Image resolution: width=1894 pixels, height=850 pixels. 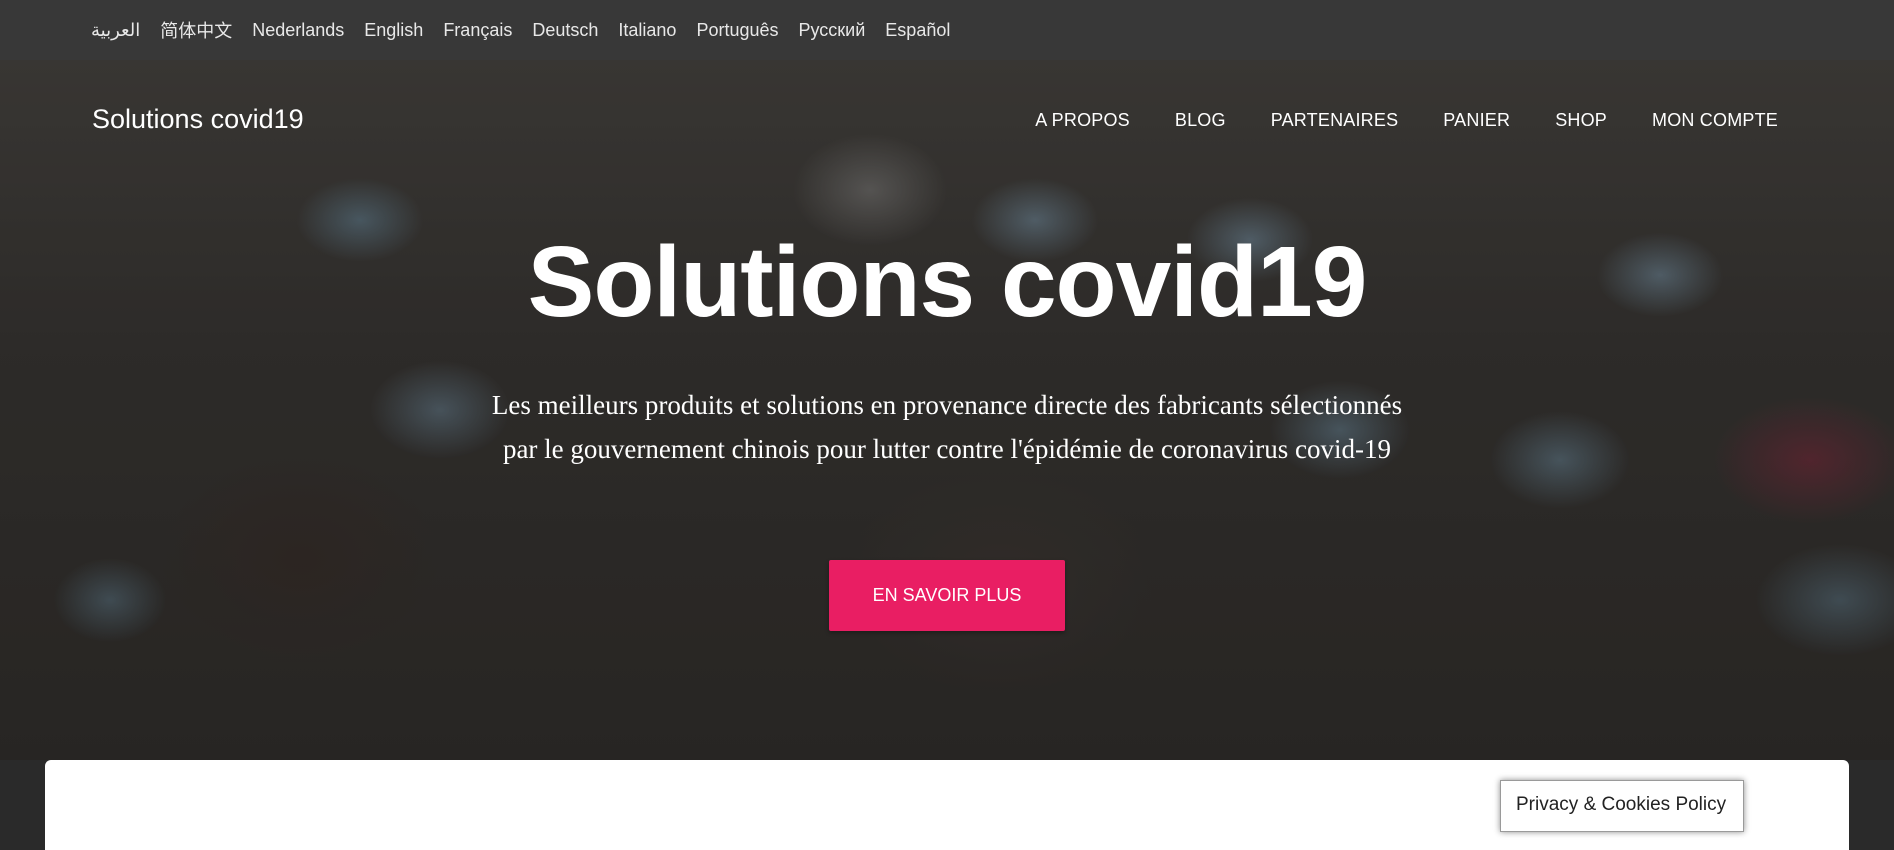 I want to click on language-link-italian: Italiano, so click(x=647, y=30).